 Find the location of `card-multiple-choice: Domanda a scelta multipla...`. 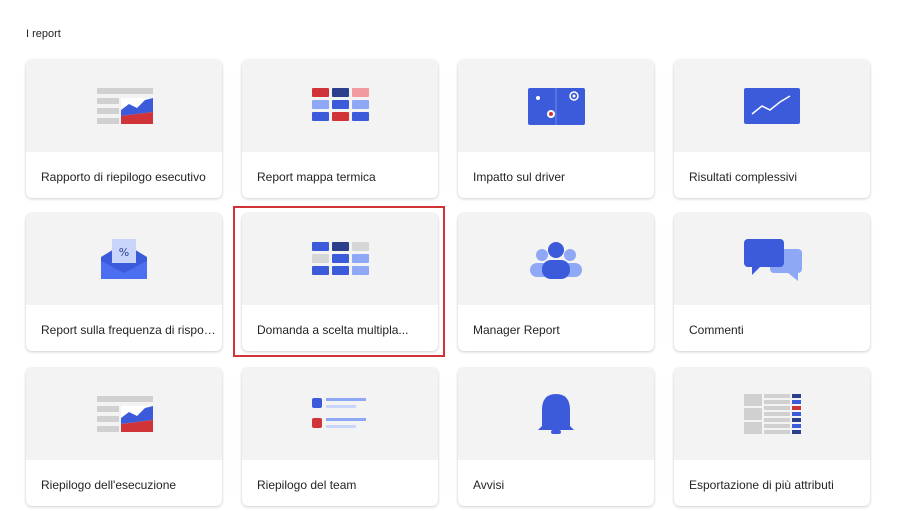

card-multiple-choice: Domanda a scelta multipla... is located at coordinates (340, 282).